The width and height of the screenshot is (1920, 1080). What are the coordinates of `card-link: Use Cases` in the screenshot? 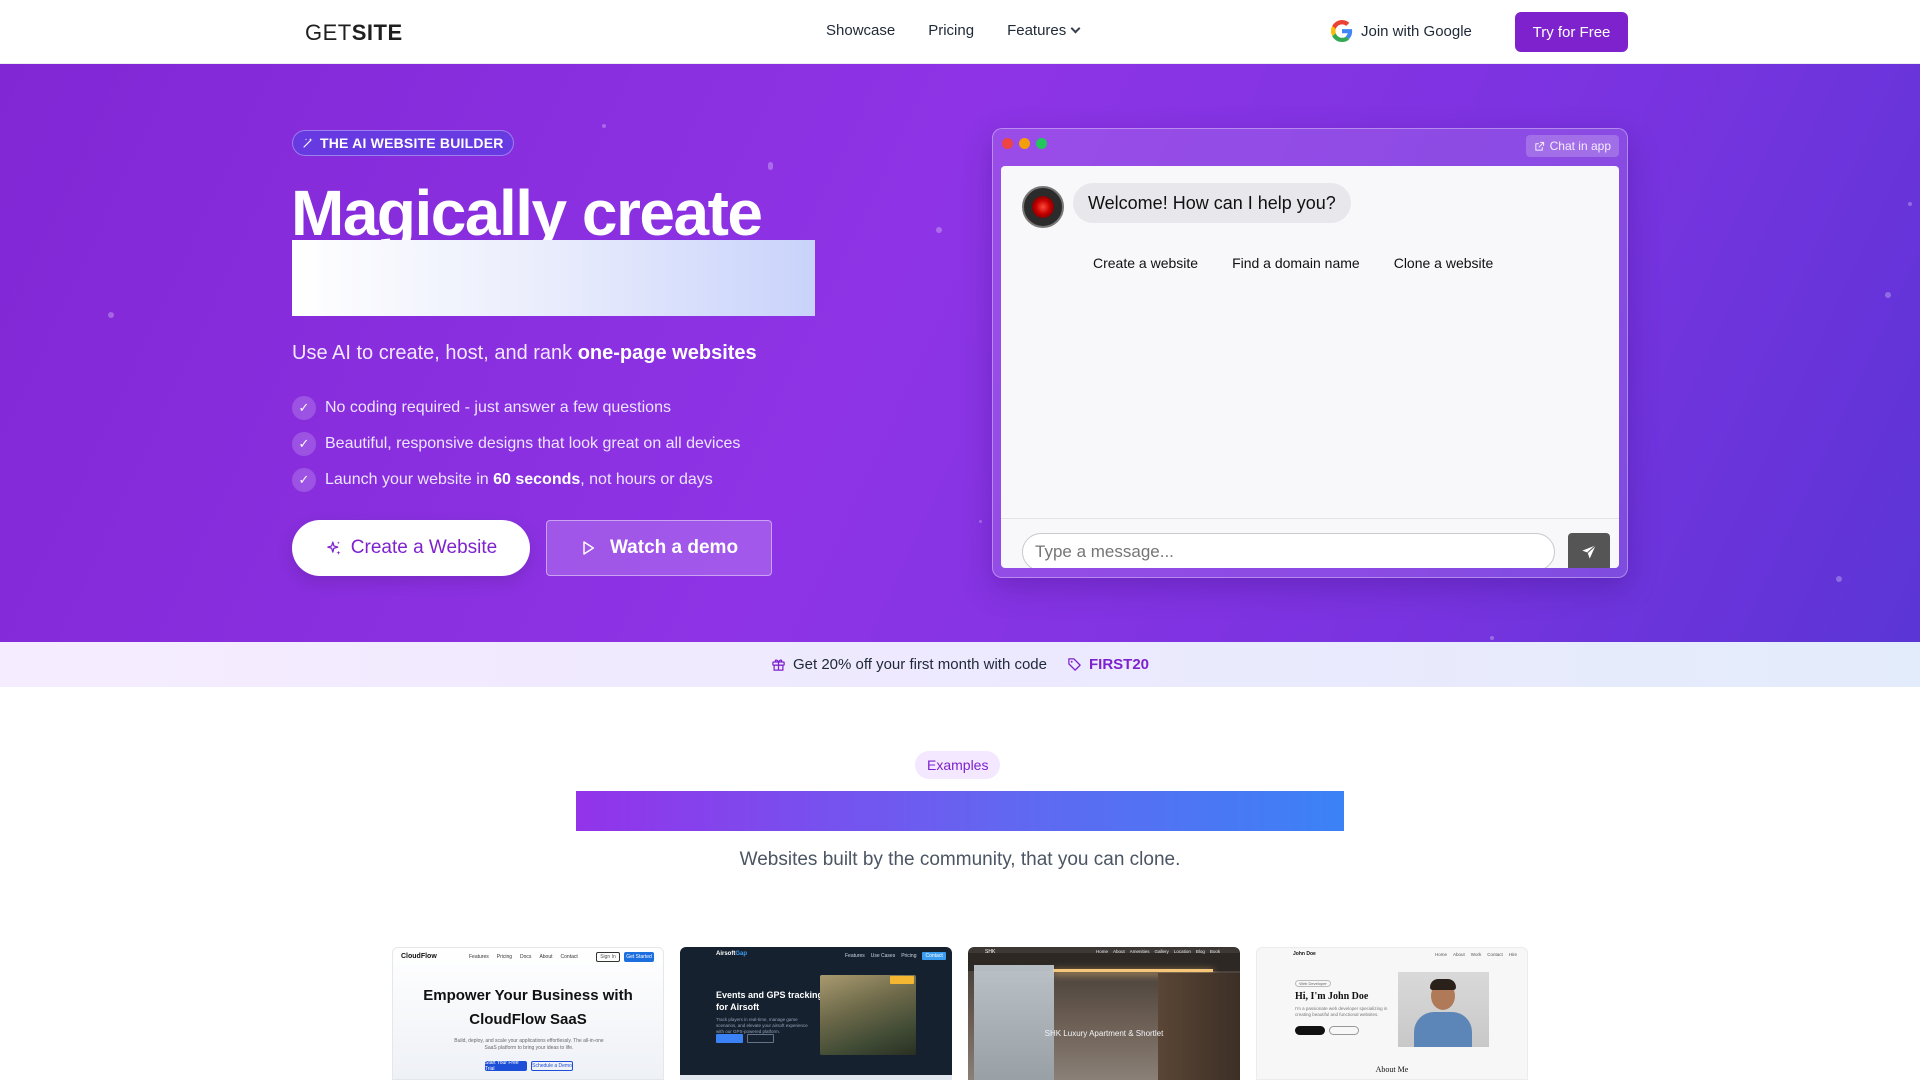 It's located at (883, 956).